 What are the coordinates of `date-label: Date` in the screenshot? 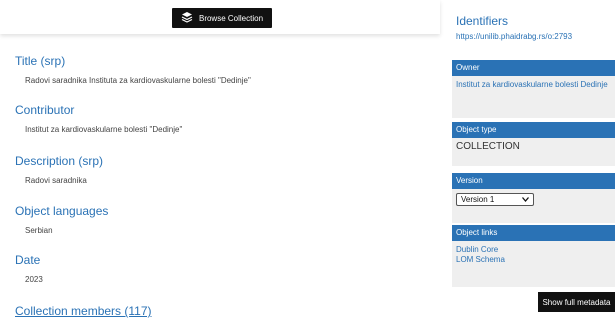 It's located at (28, 260).